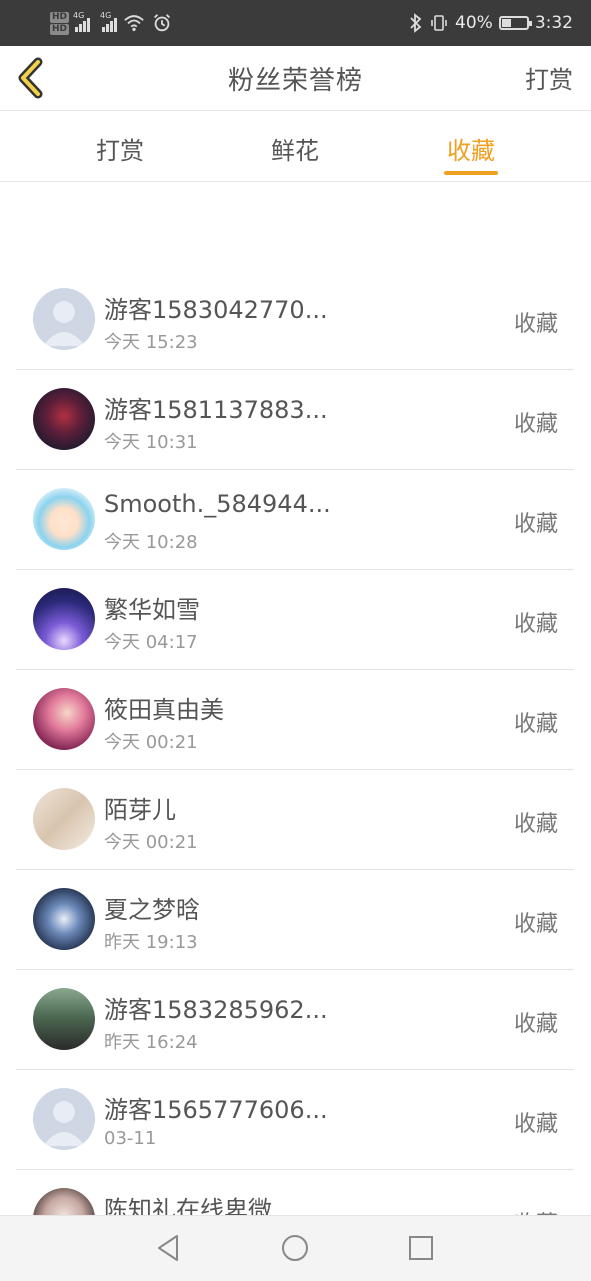  I want to click on nav-back-icon, so click(169, 1248).